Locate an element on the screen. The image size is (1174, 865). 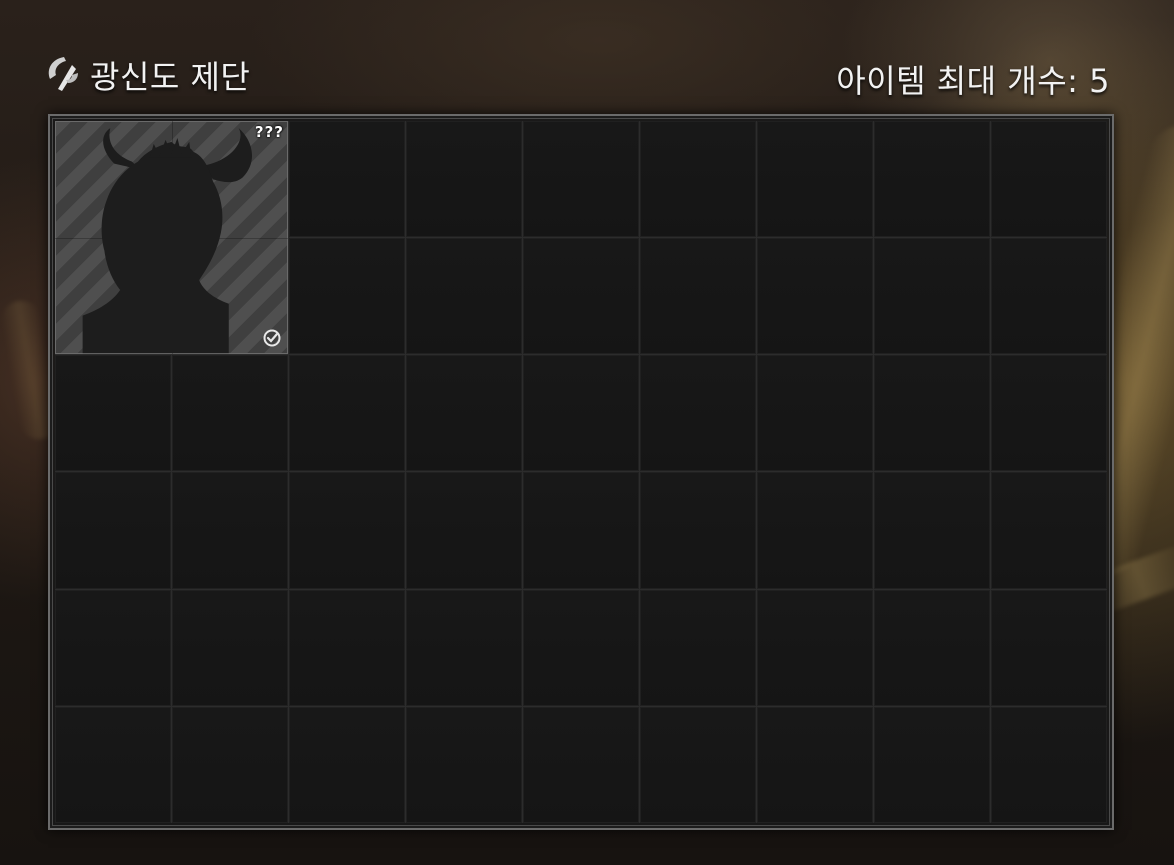
crescent-claw-icon is located at coordinates (63, 74).